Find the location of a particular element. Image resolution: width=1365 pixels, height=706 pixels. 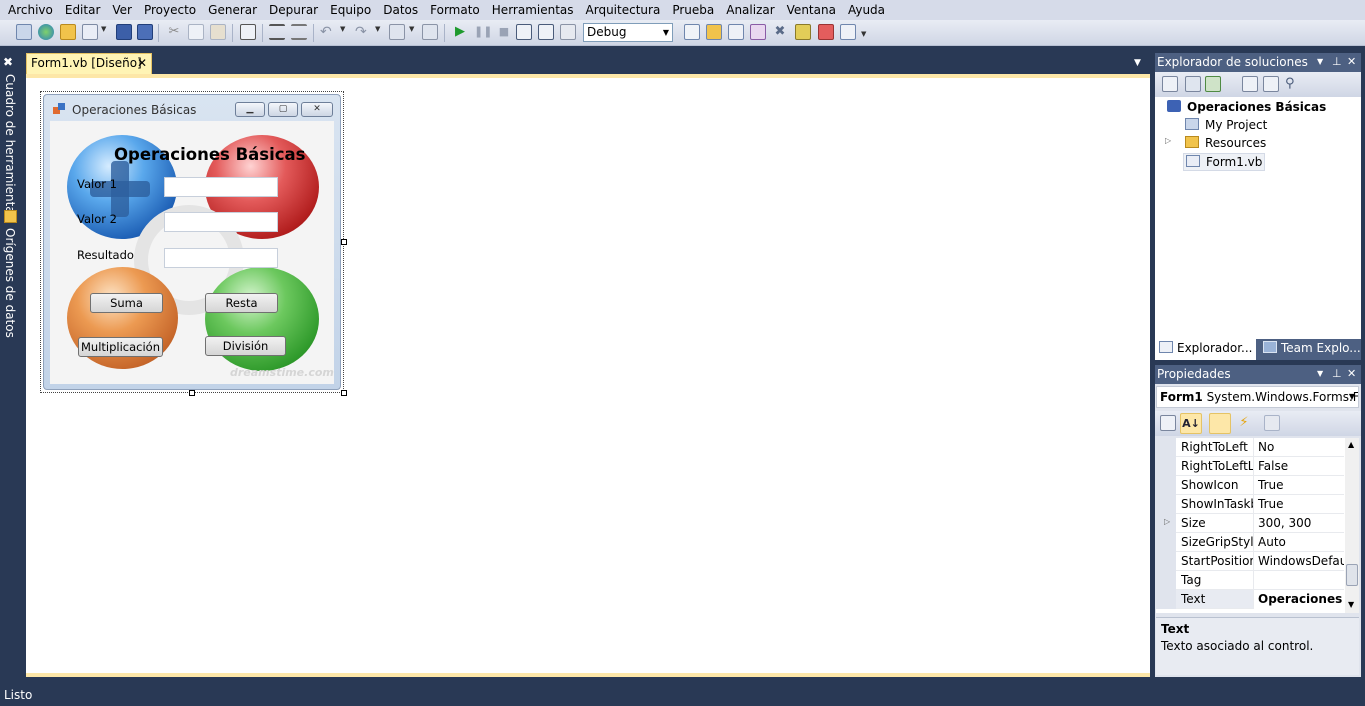

navigate-forward-icon is located at coordinates (430, 32).